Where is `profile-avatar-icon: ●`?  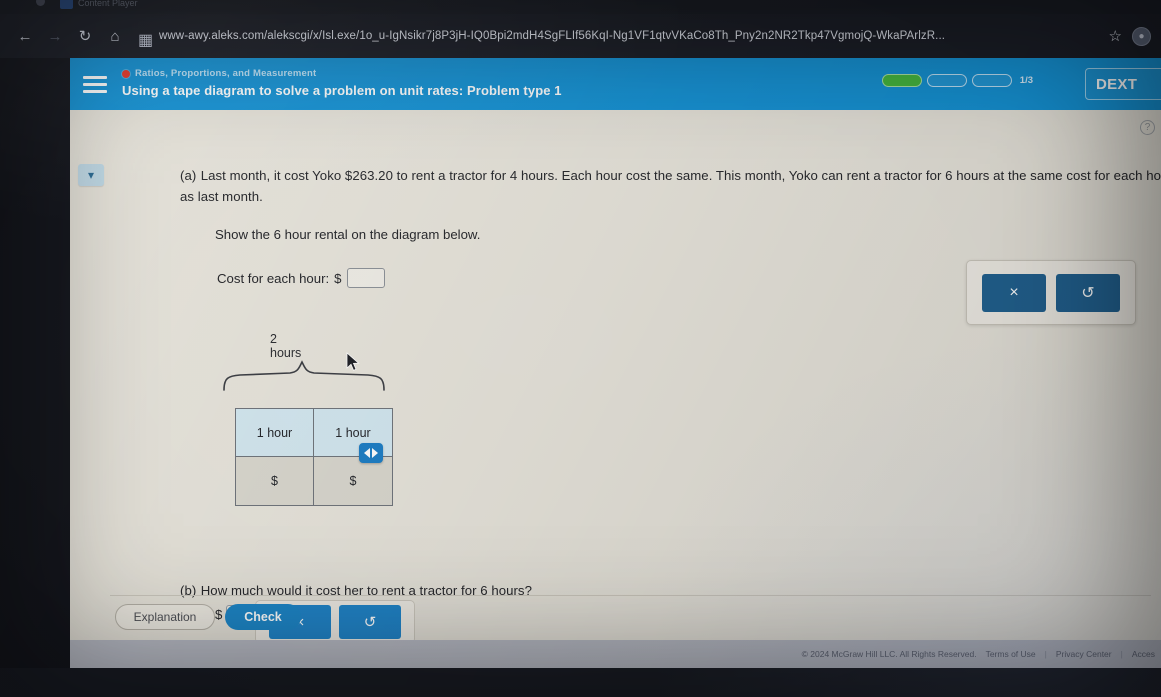 profile-avatar-icon: ● is located at coordinates (1141, 36).